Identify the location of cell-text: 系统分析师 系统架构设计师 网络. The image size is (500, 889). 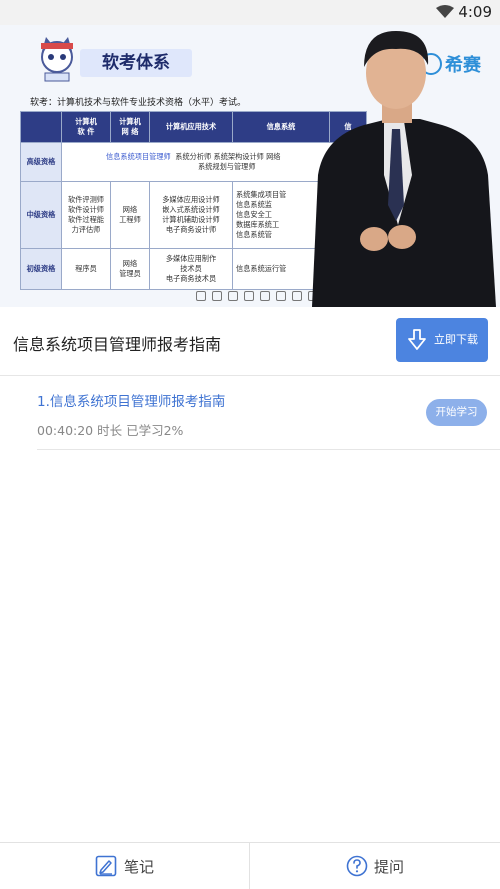
(228, 156).